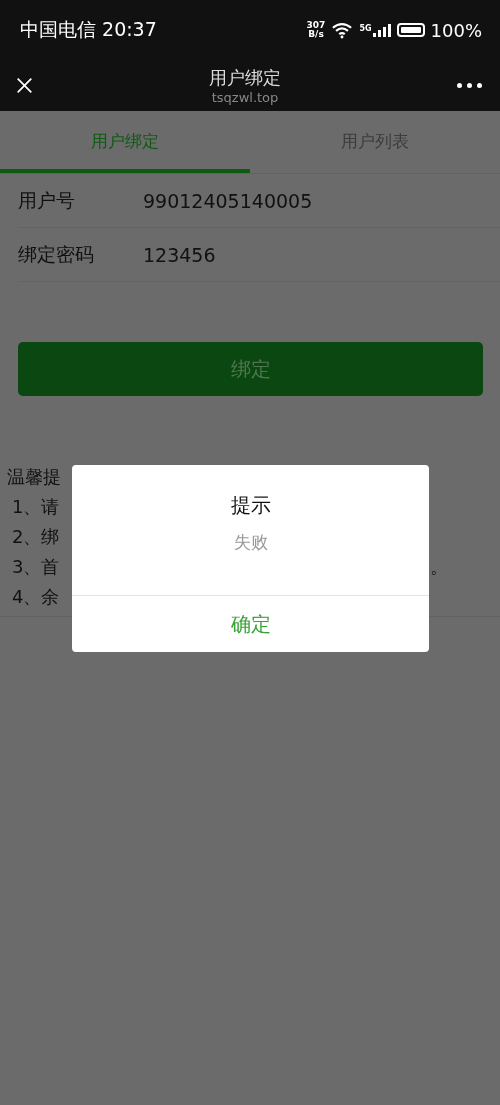  I want to click on net-speed: 307 B/s, so click(316, 30).